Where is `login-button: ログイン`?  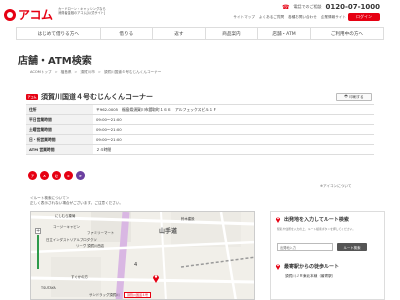 login-button: ログイン is located at coordinates (364, 17).